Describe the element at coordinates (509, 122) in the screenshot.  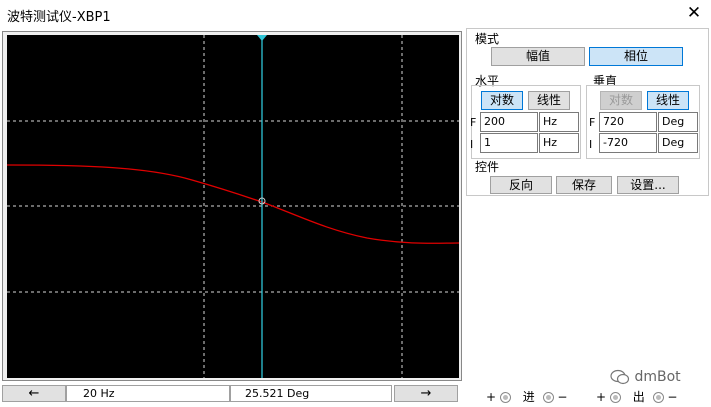
I see `horizontal-final-input: 200` at that location.